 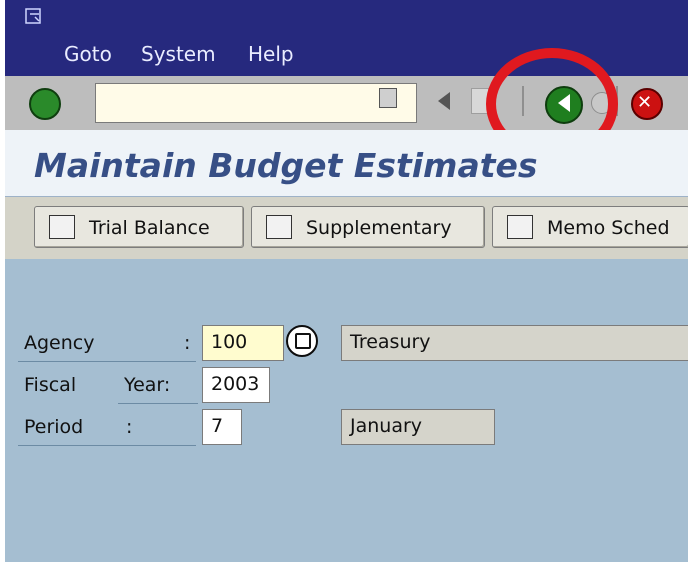 What do you see at coordinates (59, 343) in the screenshot?
I see `agency-label: Agency` at bounding box center [59, 343].